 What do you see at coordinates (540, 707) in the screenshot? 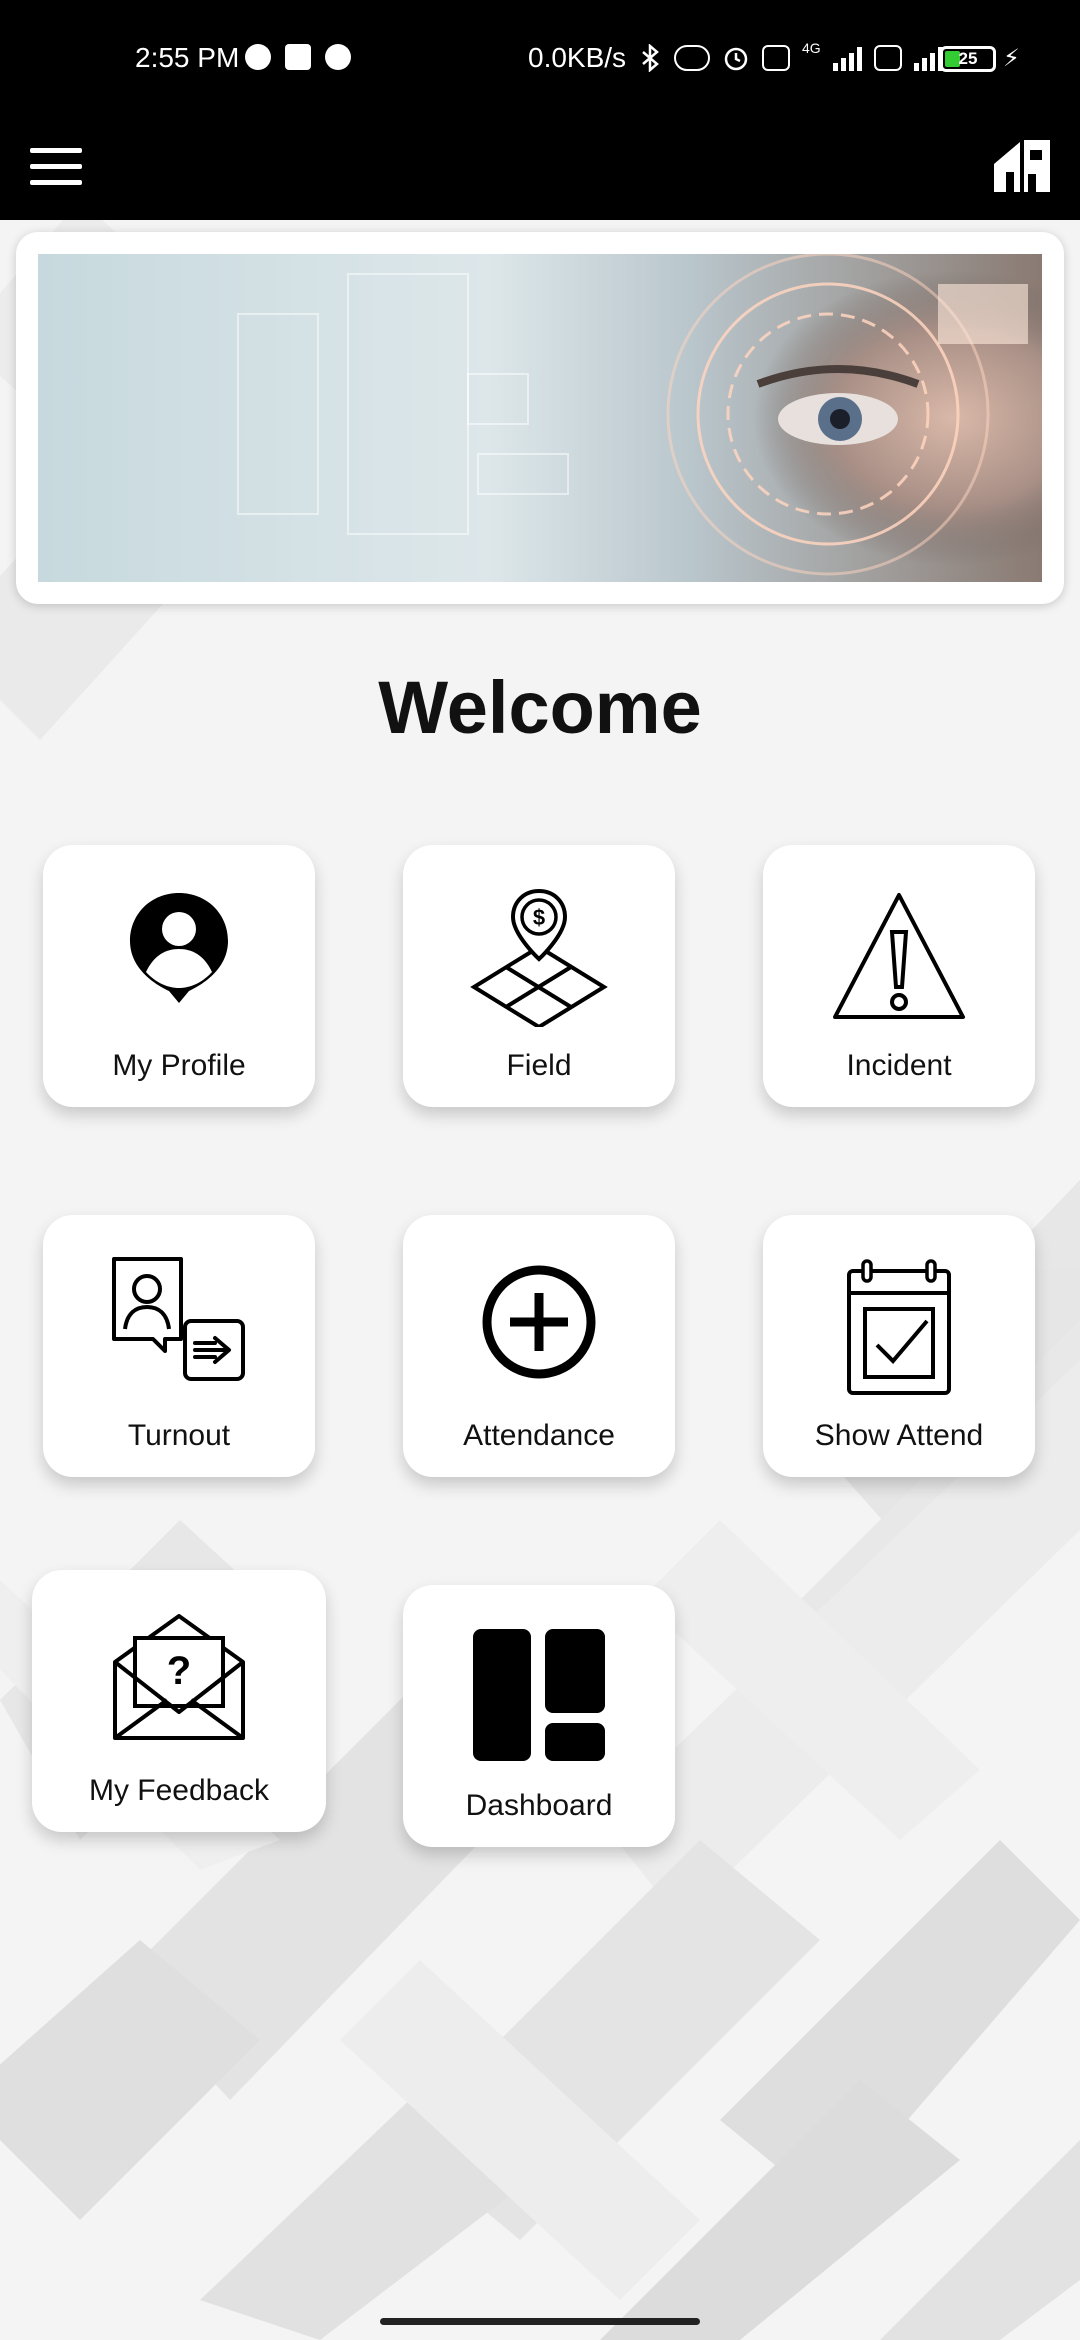
I see `welcome-heading: Welcome` at bounding box center [540, 707].